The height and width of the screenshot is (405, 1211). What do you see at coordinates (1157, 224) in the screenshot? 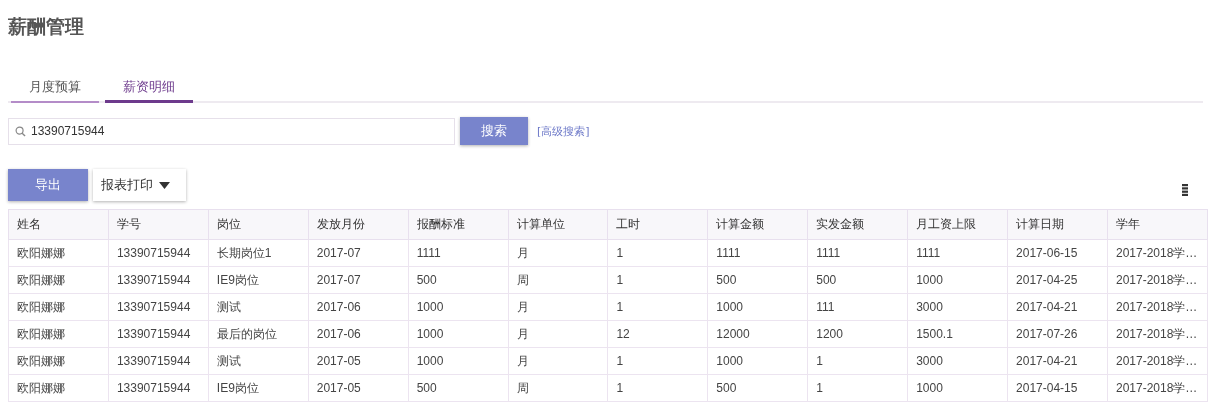
I see `column-header: 学年` at bounding box center [1157, 224].